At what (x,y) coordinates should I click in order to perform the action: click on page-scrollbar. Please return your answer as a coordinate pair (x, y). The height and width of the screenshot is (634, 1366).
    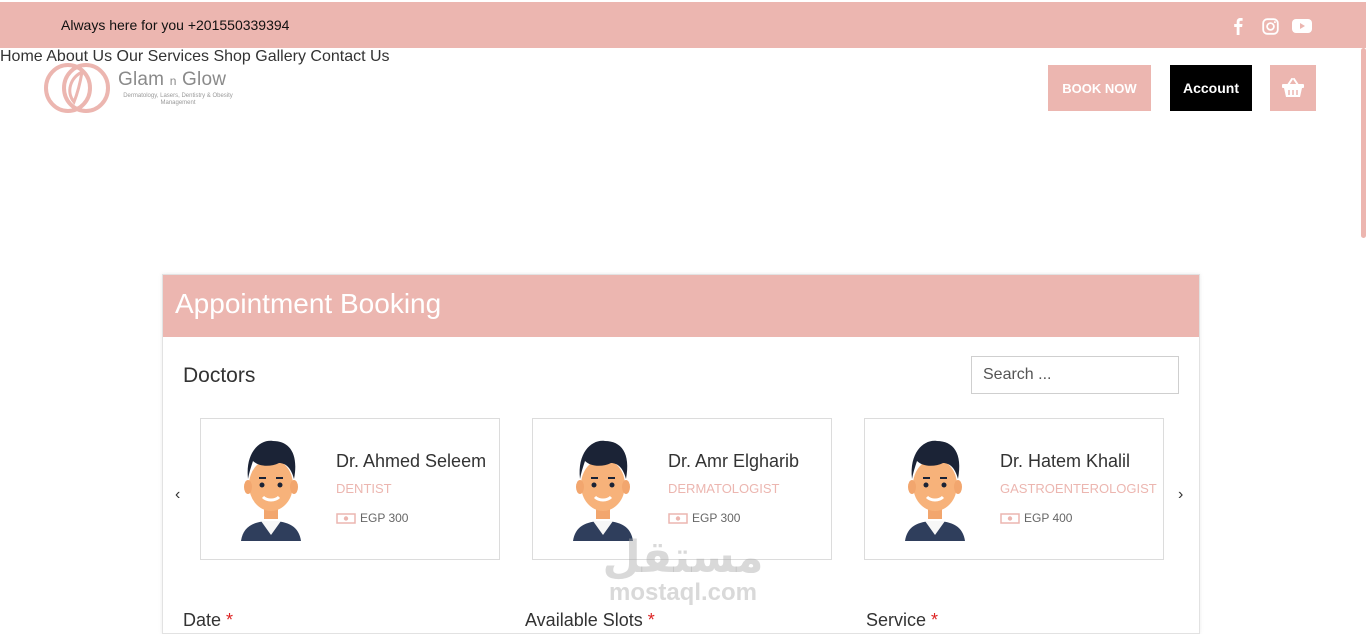
    Looking at the image, I should click on (1363, 143).